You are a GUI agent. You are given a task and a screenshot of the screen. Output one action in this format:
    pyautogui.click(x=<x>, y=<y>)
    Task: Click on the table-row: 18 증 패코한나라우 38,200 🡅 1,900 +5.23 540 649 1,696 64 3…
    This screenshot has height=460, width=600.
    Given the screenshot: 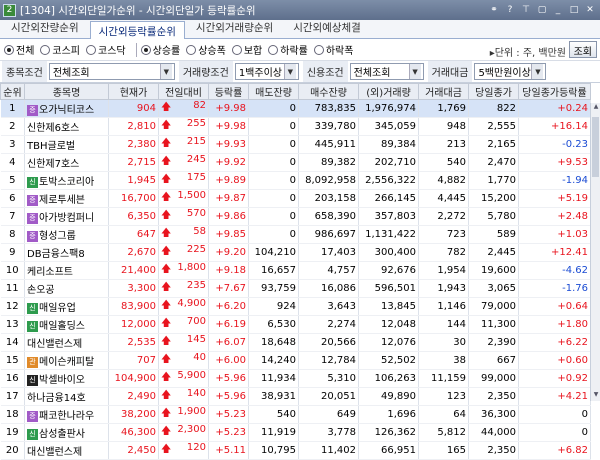 What is the action you would take?
    pyautogui.click(x=295, y=414)
    